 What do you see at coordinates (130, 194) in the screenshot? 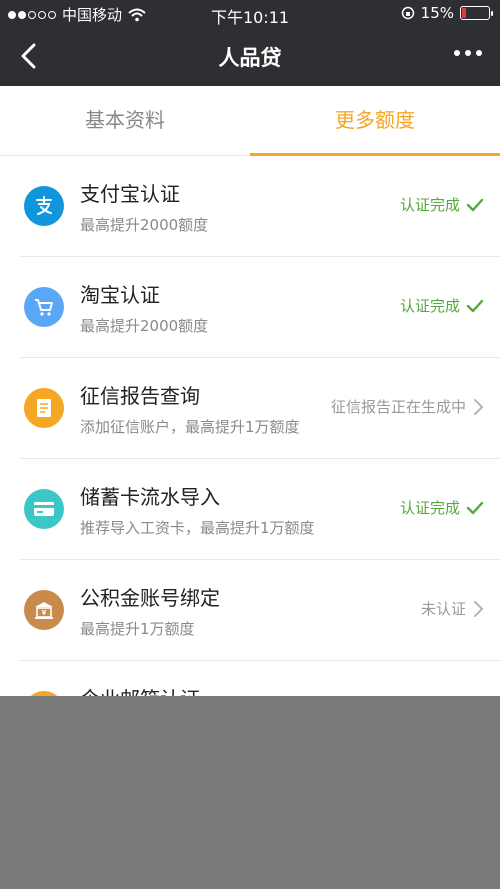
I see `item-title: 支付宝认证` at bounding box center [130, 194].